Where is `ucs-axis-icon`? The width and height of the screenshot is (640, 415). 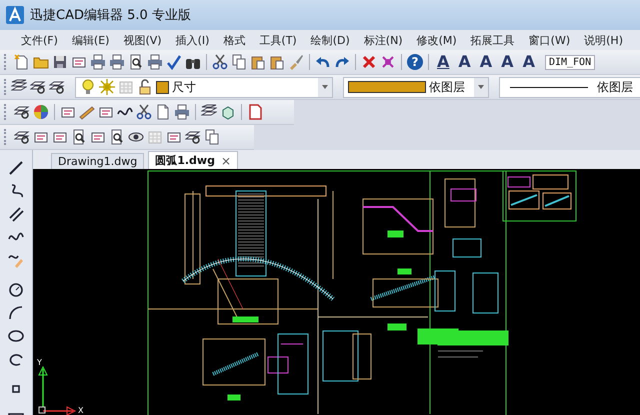
ucs-axis-icon is located at coordinates (57, 390).